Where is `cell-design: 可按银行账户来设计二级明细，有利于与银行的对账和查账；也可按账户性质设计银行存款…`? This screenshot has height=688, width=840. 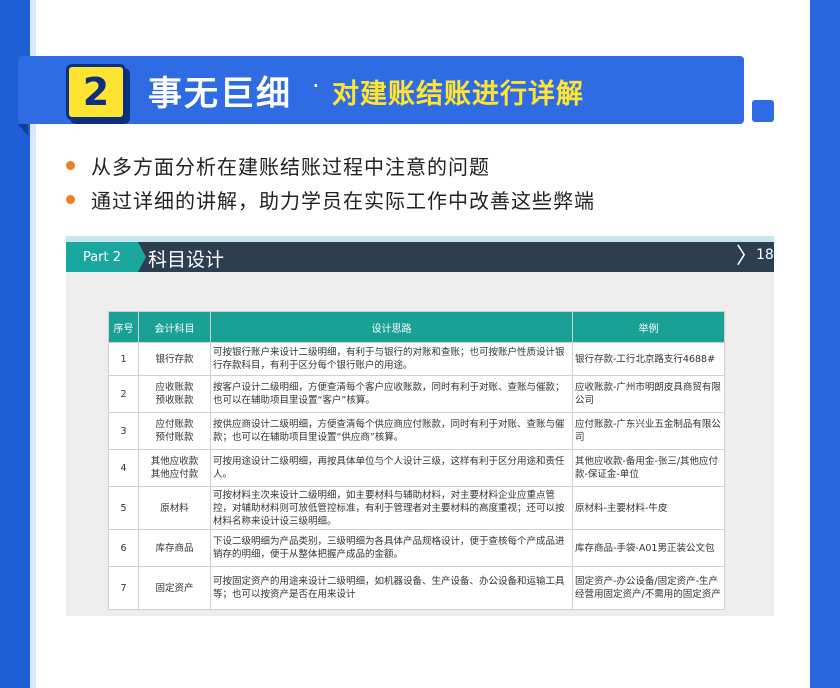
cell-design: 可按银行账户来设计二级明细，有利于与银行的对账和查账；也可按账户性质设计银行存款… is located at coordinates (391, 359).